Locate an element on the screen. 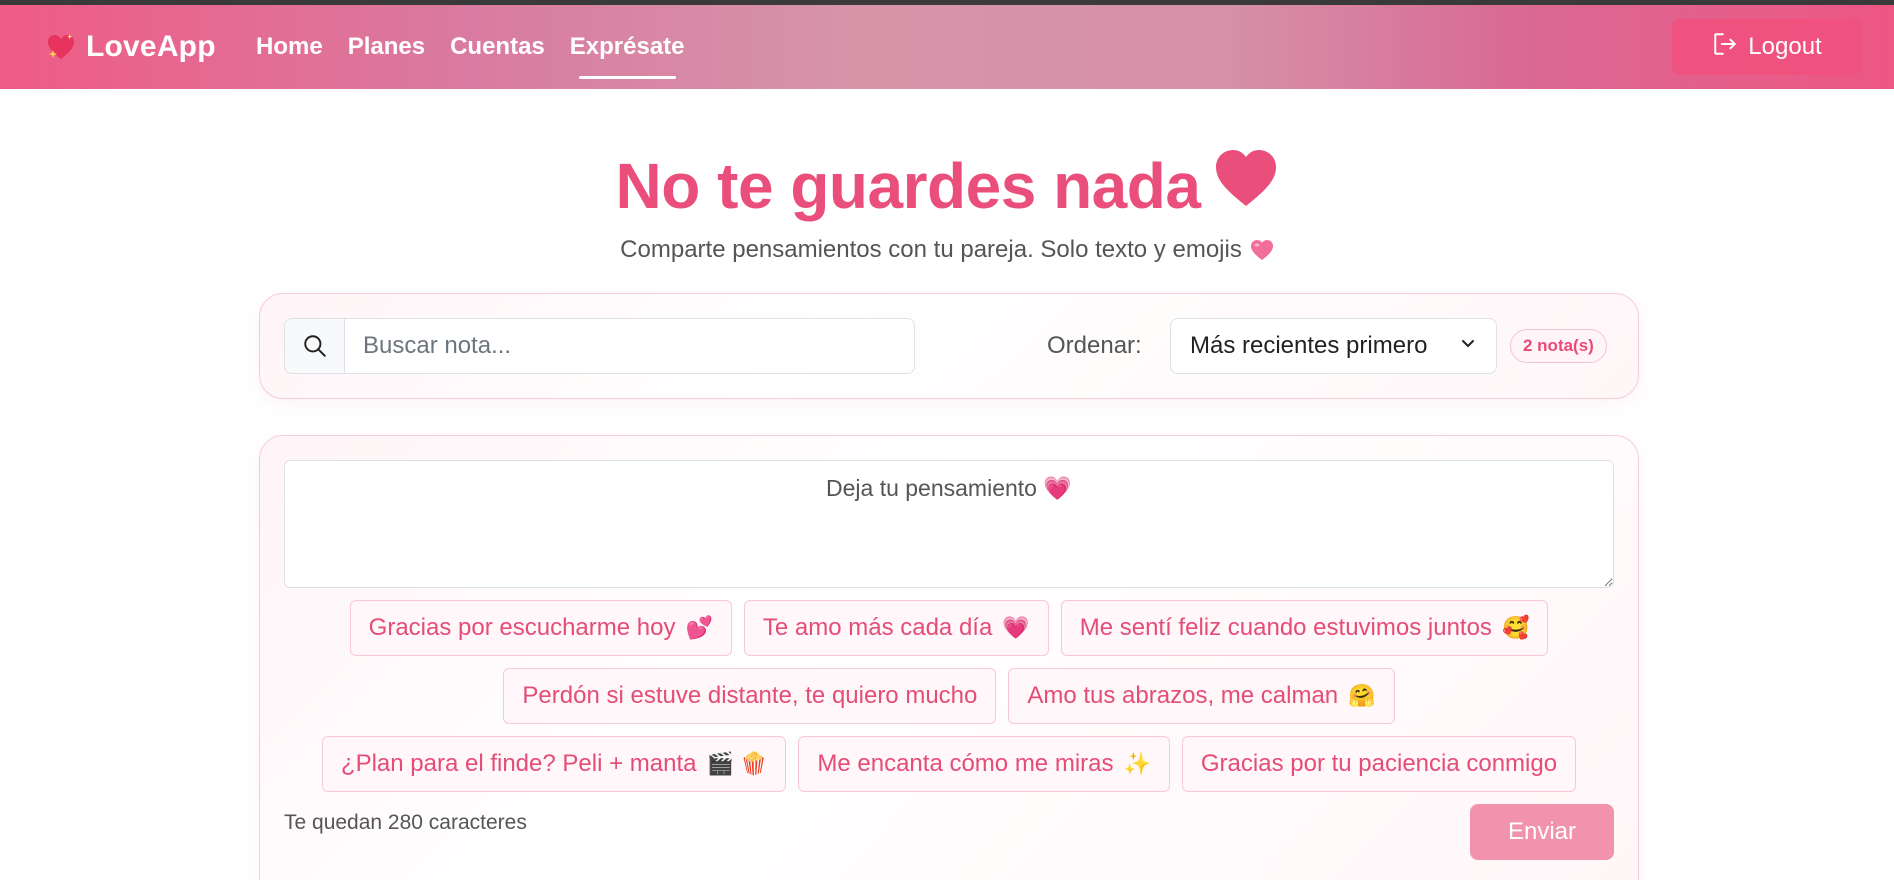 This screenshot has height=880, width=1894. sort-selected-value: Más recientes primero is located at coordinates (1309, 345).